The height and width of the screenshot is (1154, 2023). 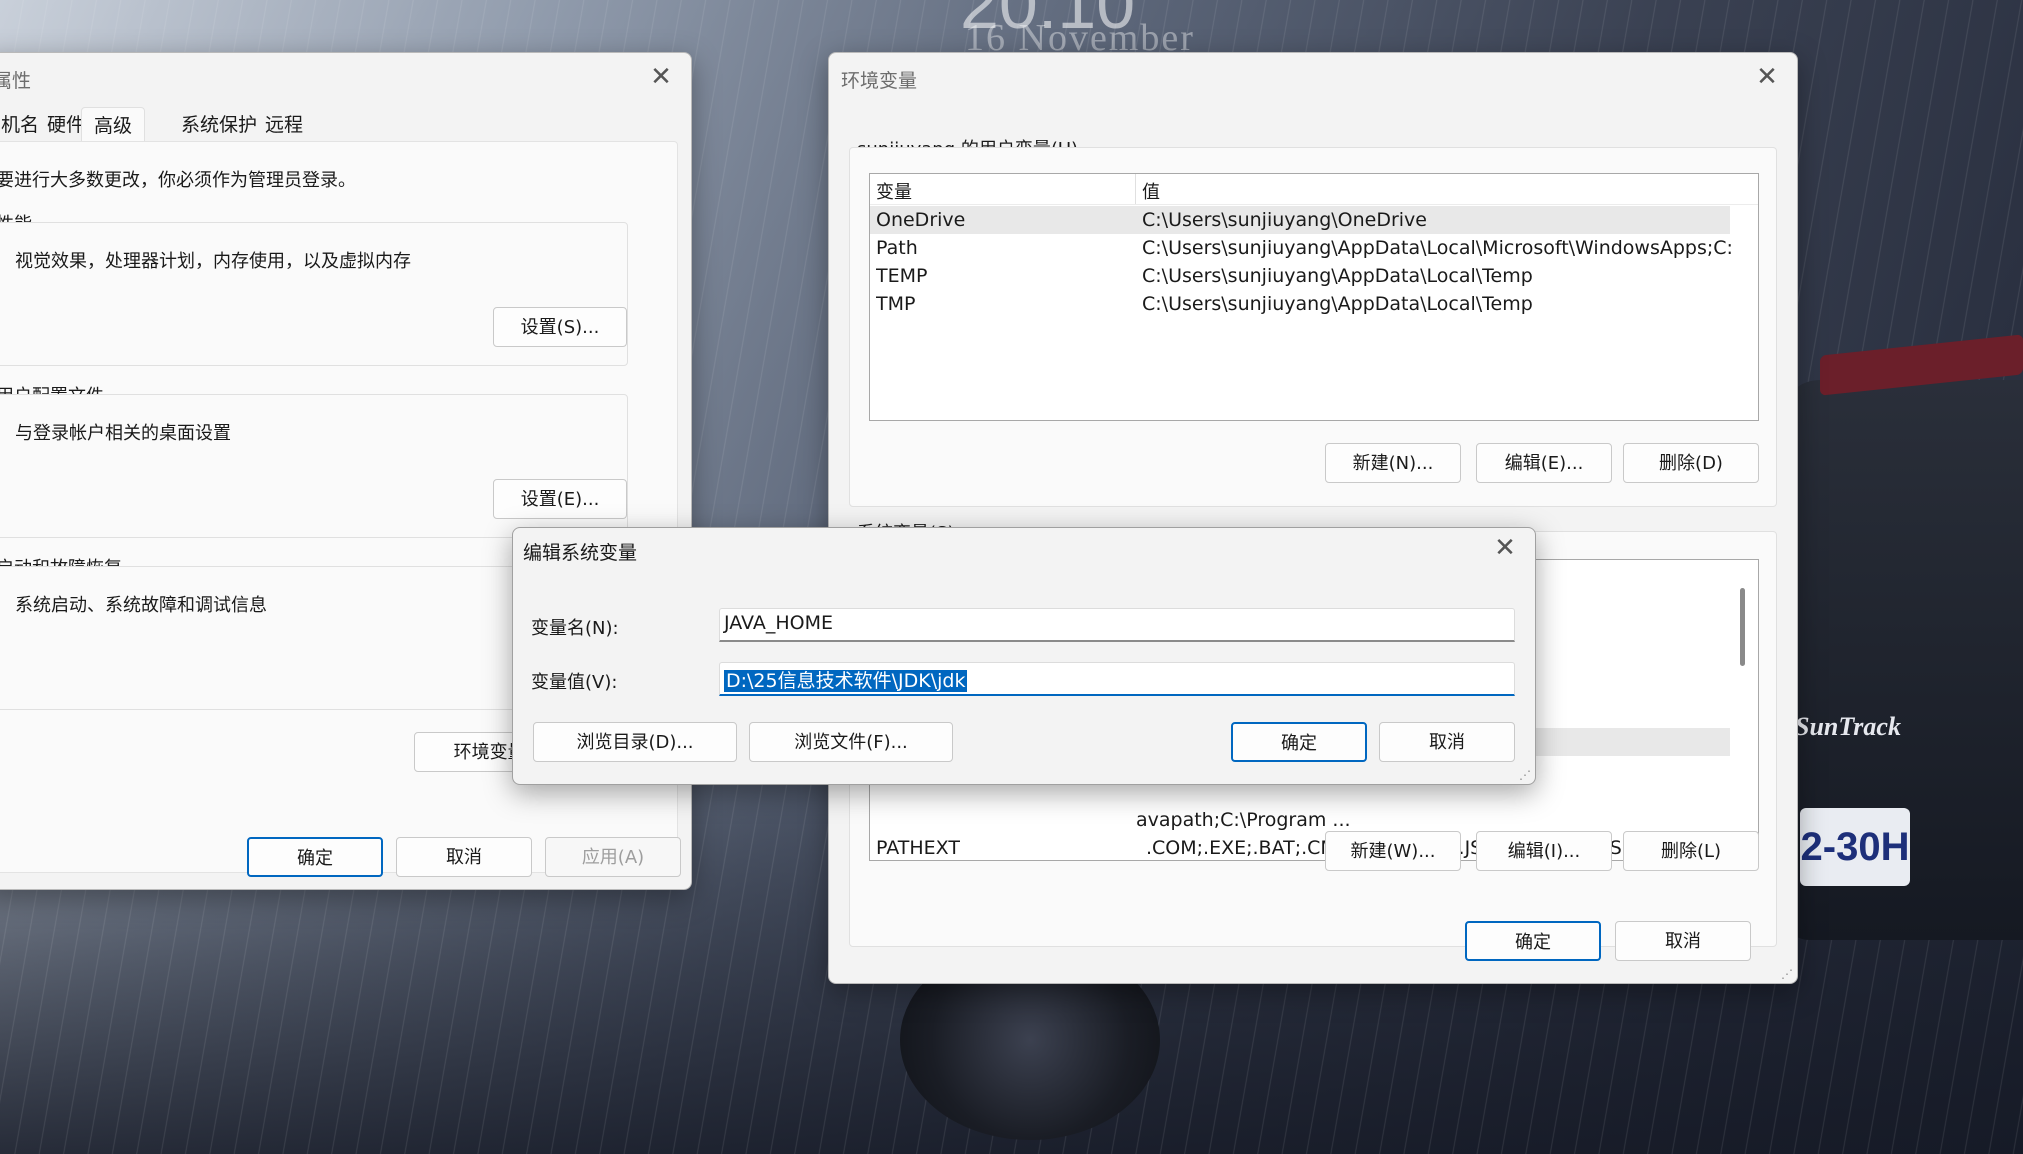 What do you see at coordinates (1742, 627) in the screenshot?
I see `scrollbar-thumb` at bounding box center [1742, 627].